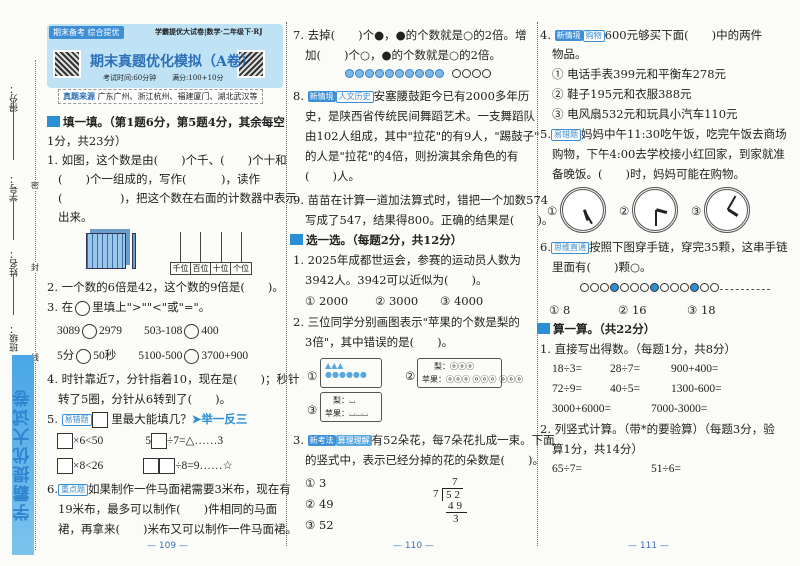 The width and height of the screenshot is (800, 566). I want to click on tens-label: 十位, so click(221, 268).